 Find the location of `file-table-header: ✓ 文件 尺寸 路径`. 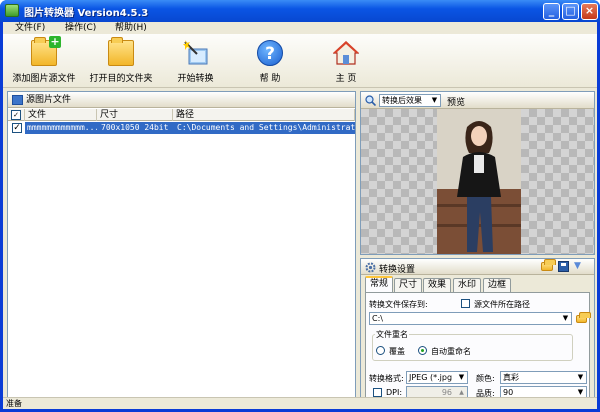

file-table-header: ✓ 文件 尺寸 路径 is located at coordinates (181, 115).